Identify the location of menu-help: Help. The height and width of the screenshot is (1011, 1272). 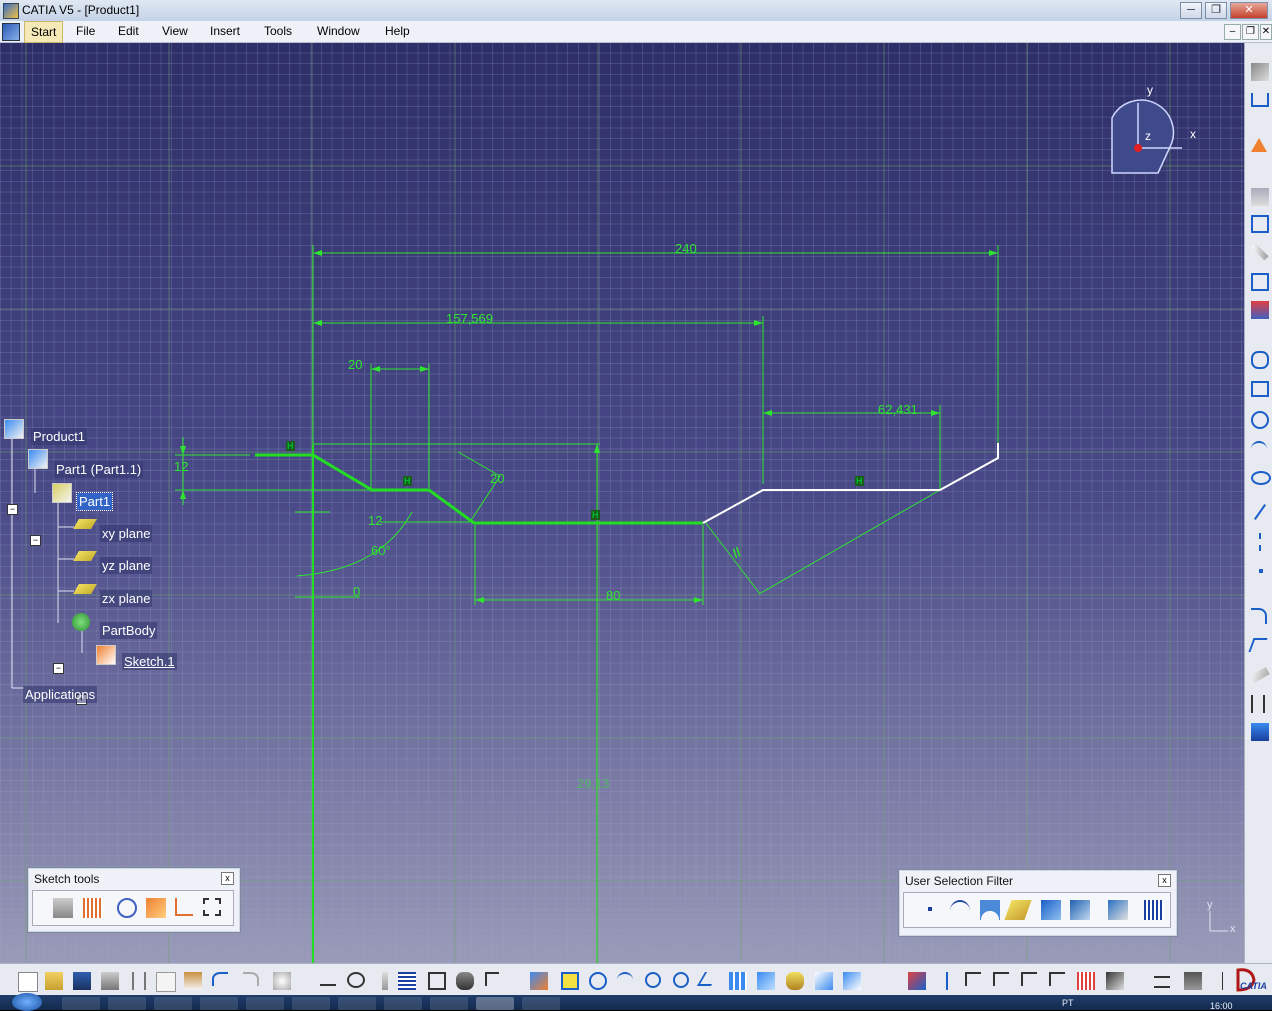
(397, 31).